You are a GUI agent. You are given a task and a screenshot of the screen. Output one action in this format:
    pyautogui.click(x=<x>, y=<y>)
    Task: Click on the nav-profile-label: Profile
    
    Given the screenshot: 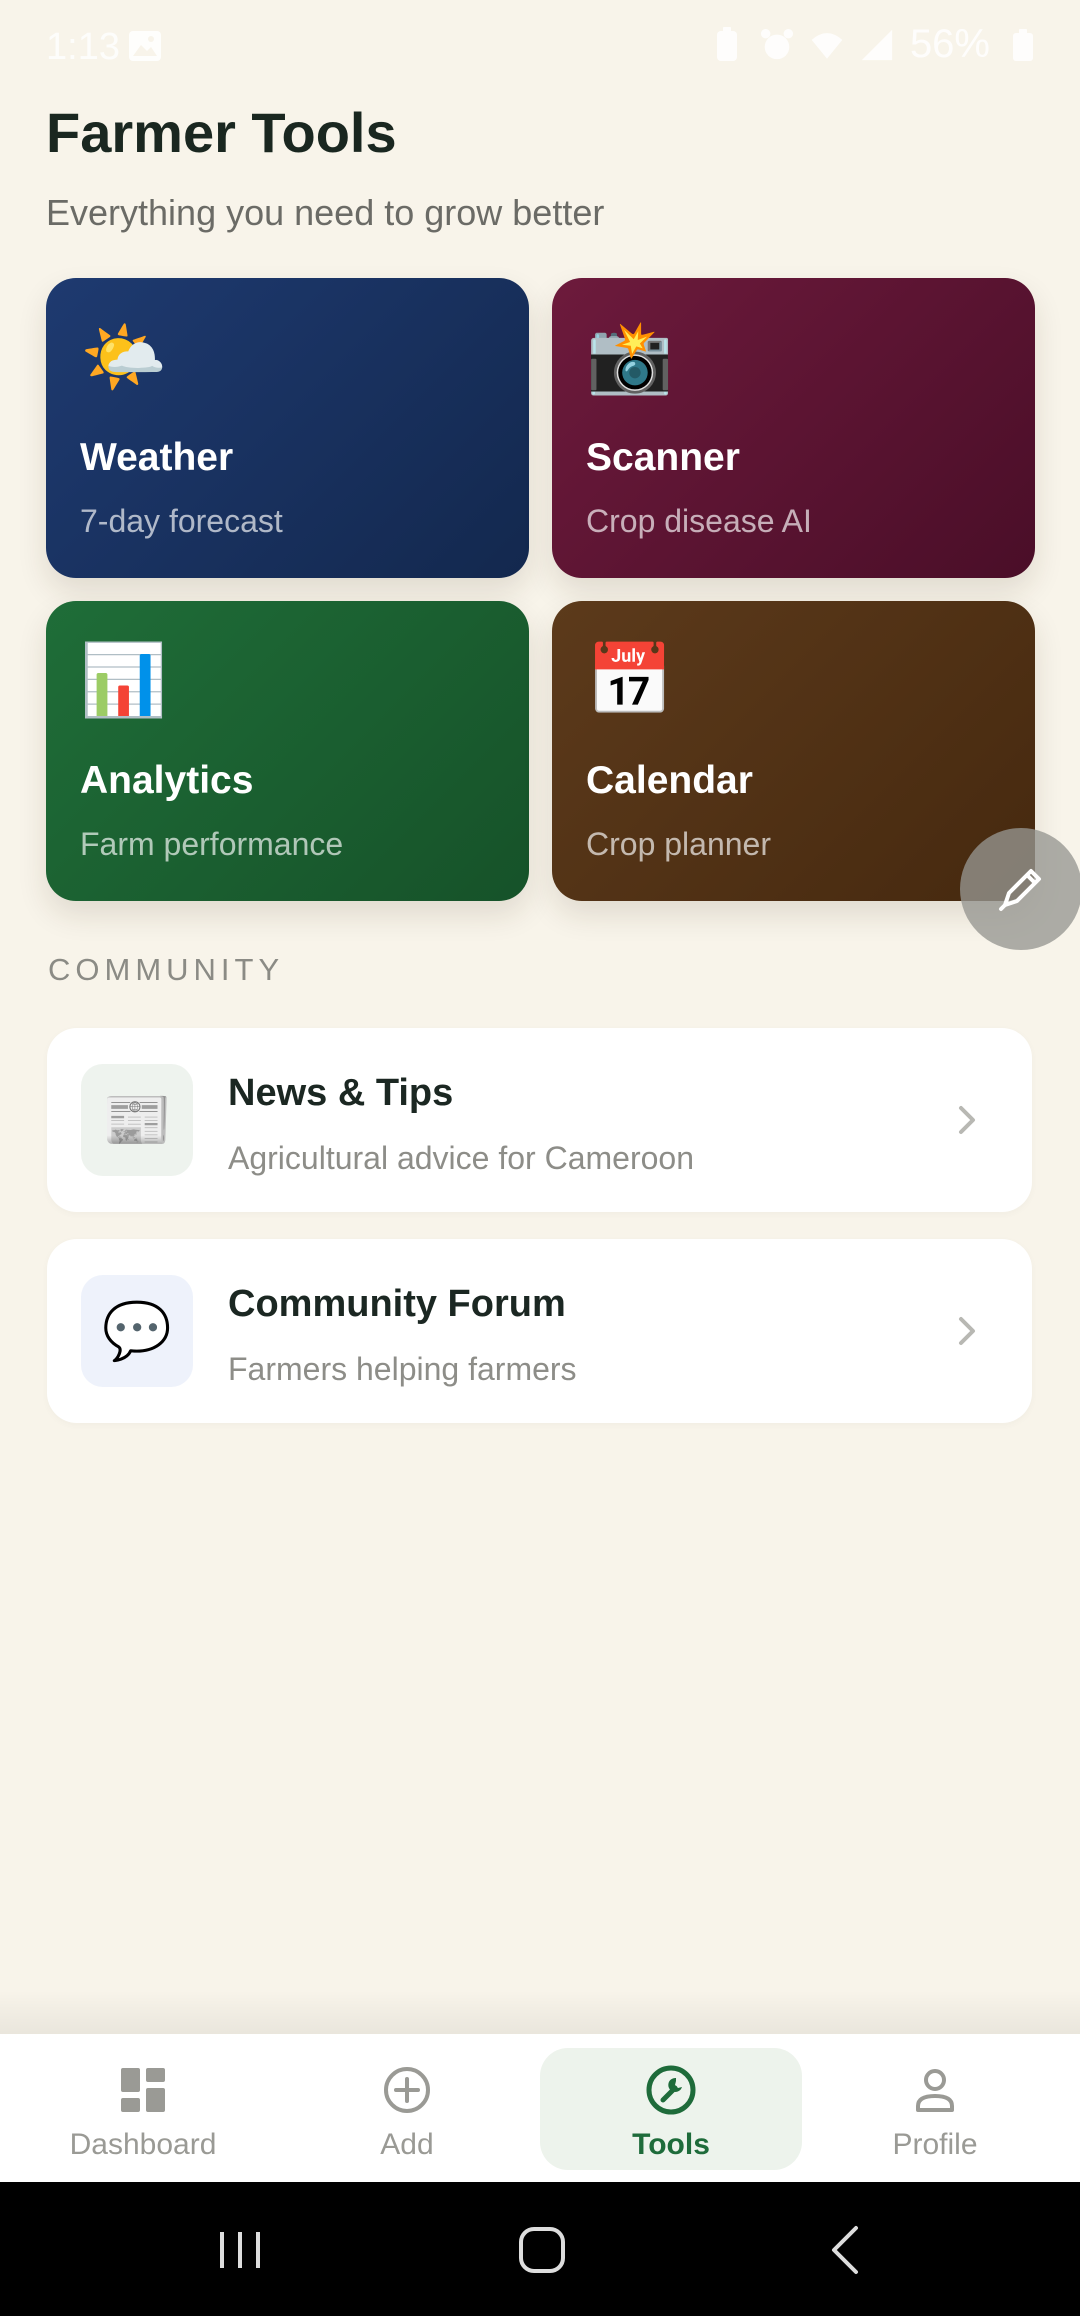 What is the action you would take?
    pyautogui.click(x=935, y=2144)
    